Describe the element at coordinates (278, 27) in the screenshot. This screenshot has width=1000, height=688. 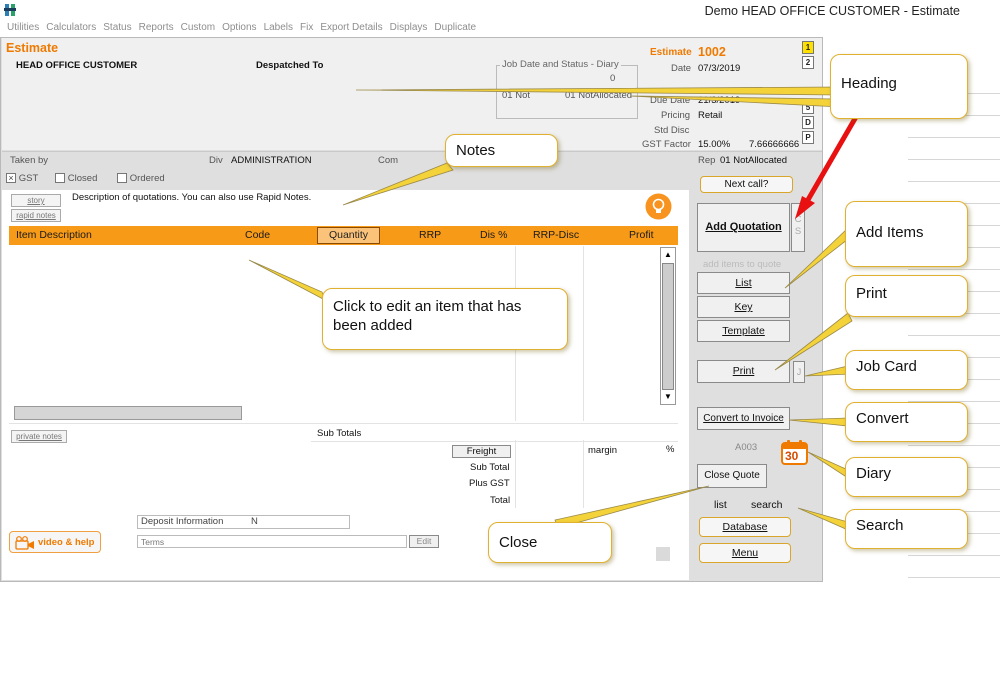
I see `menu-labels: Labels` at that location.